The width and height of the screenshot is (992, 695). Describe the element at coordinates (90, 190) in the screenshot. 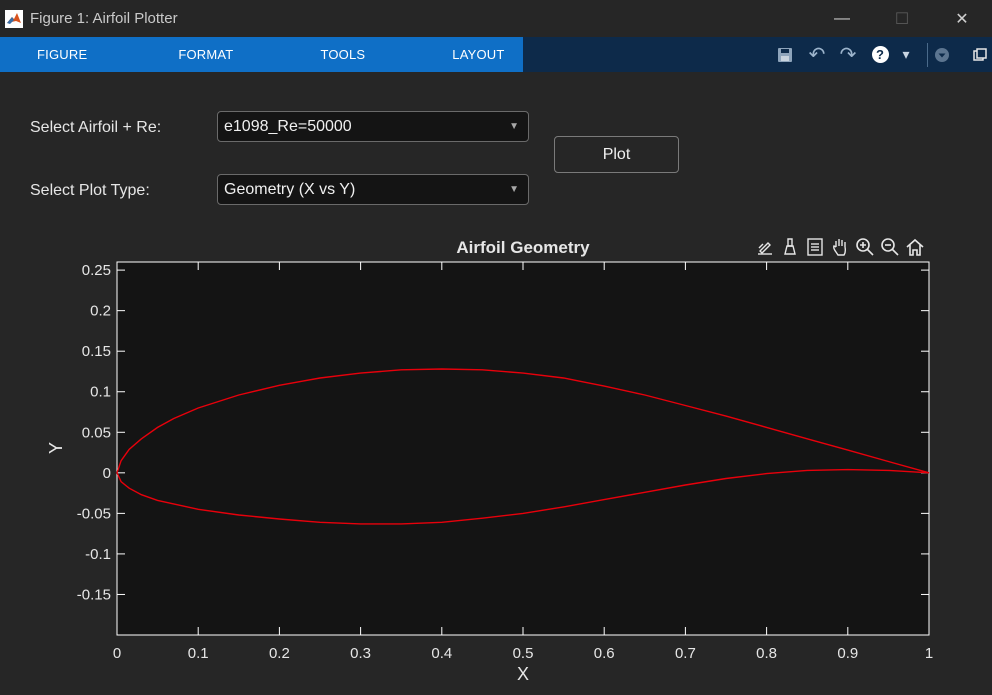

I see `plot-type-label: Select Plot Type:` at that location.